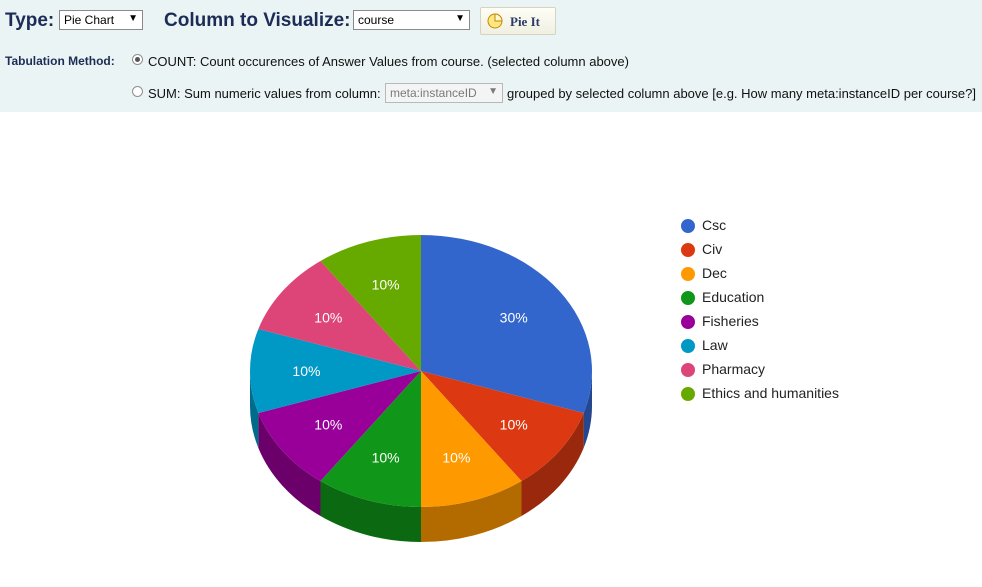  What do you see at coordinates (730, 321) in the screenshot?
I see `legend-label: Fisheries` at bounding box center [730, 321].